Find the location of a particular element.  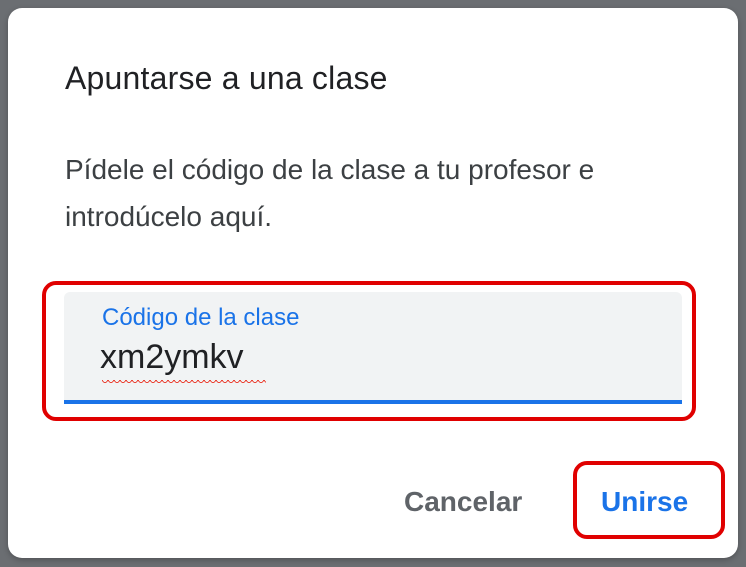

spellcheck-underline is located at coordinates (184, 383).